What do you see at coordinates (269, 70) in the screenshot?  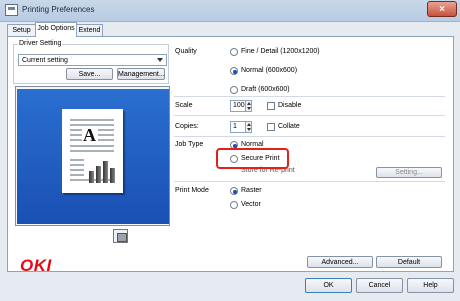 I see `quality-normal-label: Normal (600x600)` at bounding box center [269, 70].